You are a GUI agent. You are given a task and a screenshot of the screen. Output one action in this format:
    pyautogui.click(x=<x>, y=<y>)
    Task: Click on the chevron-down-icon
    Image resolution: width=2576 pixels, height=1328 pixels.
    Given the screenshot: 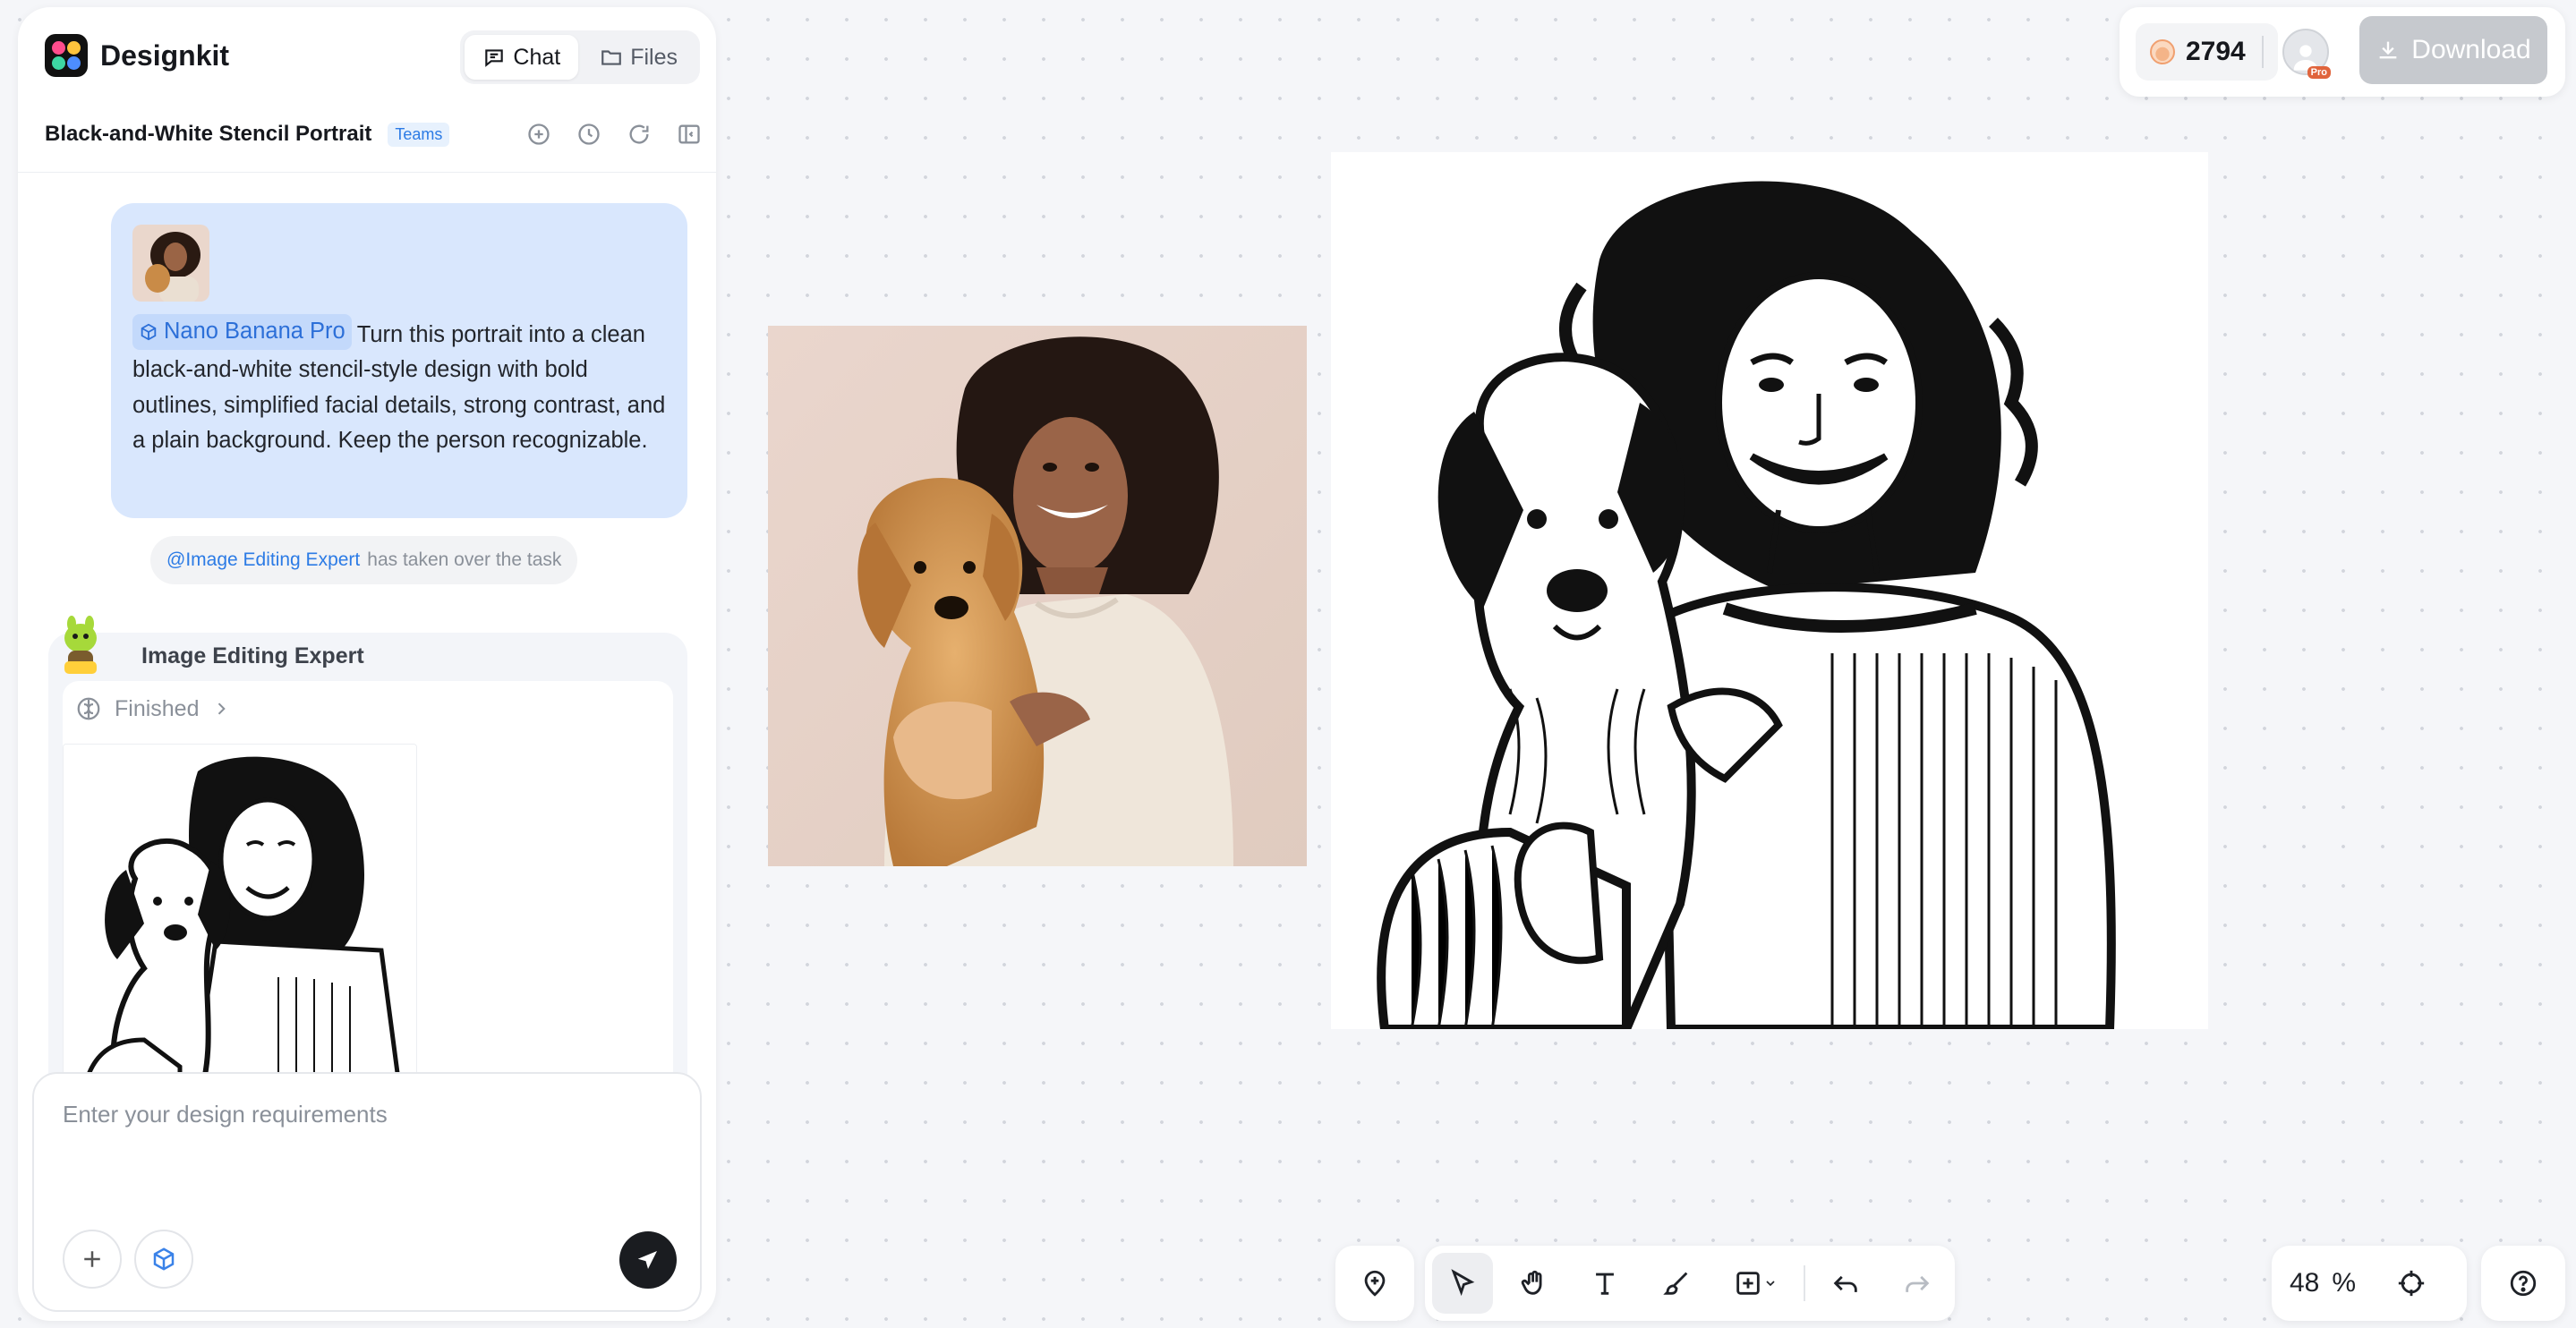 What is the action you would take?
    pyautogui.click(x=1770, y=1284)
    